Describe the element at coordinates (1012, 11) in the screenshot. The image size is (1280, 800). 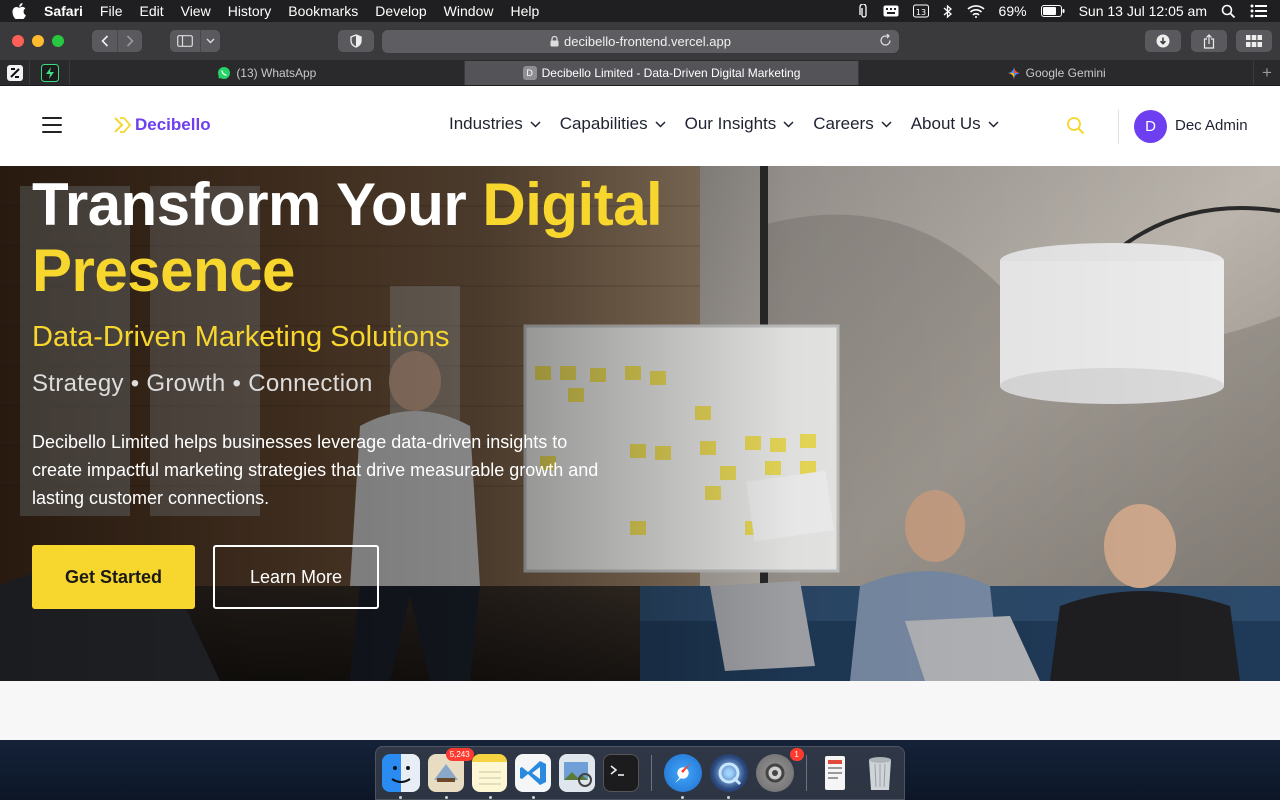
I see `battery-percent: 69%` at that location.